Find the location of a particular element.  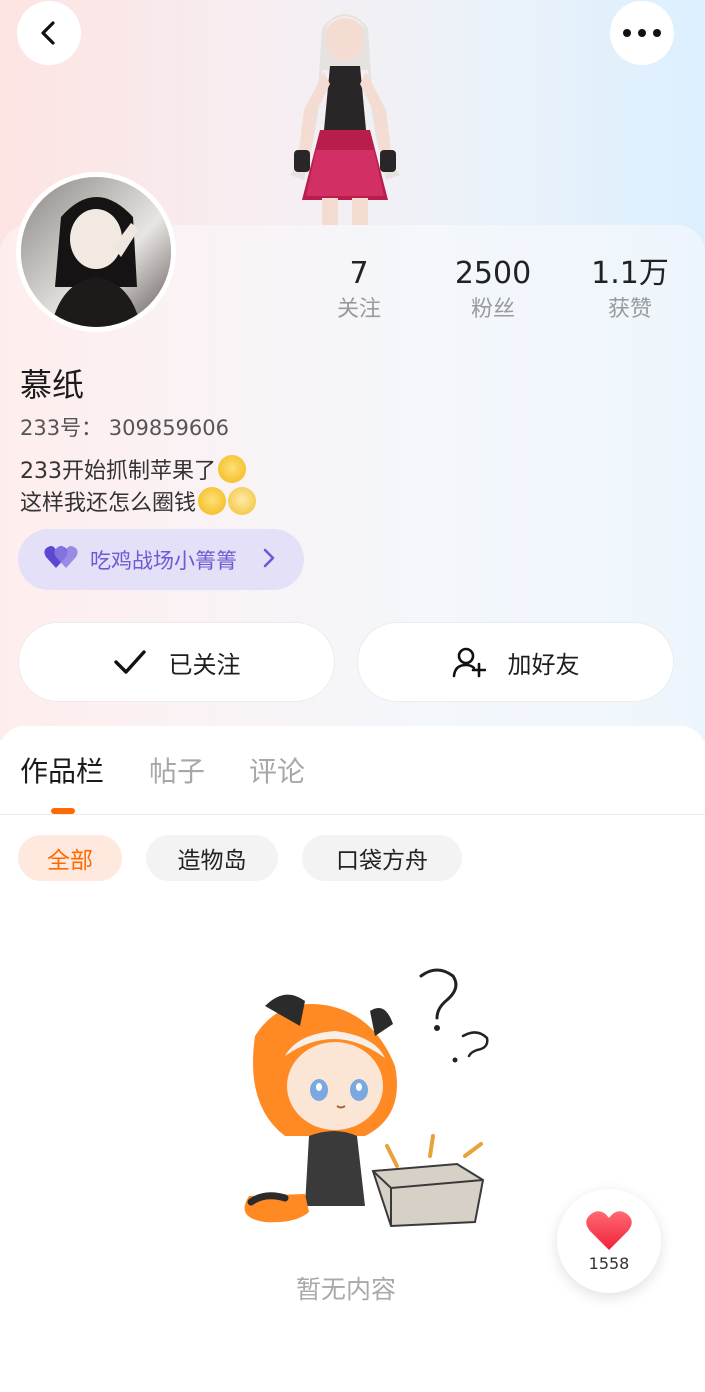

game-tag-pill: 吃鸡战场小箐箐 is located at coordinates (161, 559).